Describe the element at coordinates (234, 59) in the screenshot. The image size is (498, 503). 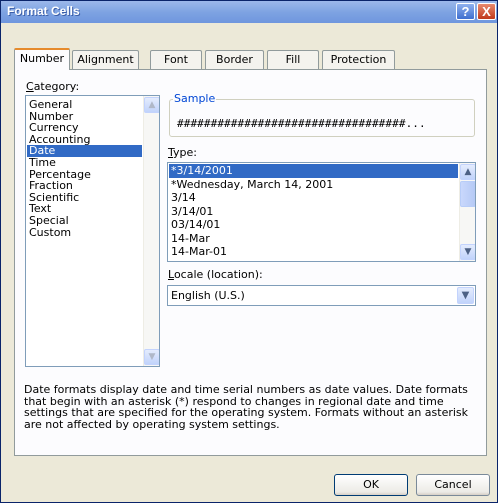
I see `tab-border: Border` at that location.